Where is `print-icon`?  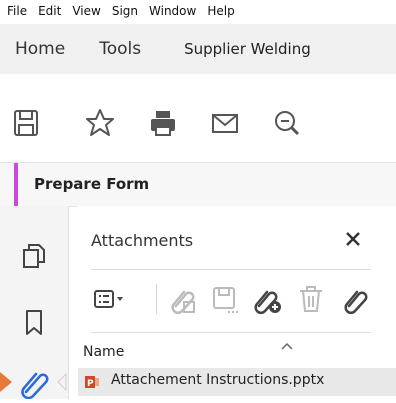 print-icon is located at coordinates (163, 123).